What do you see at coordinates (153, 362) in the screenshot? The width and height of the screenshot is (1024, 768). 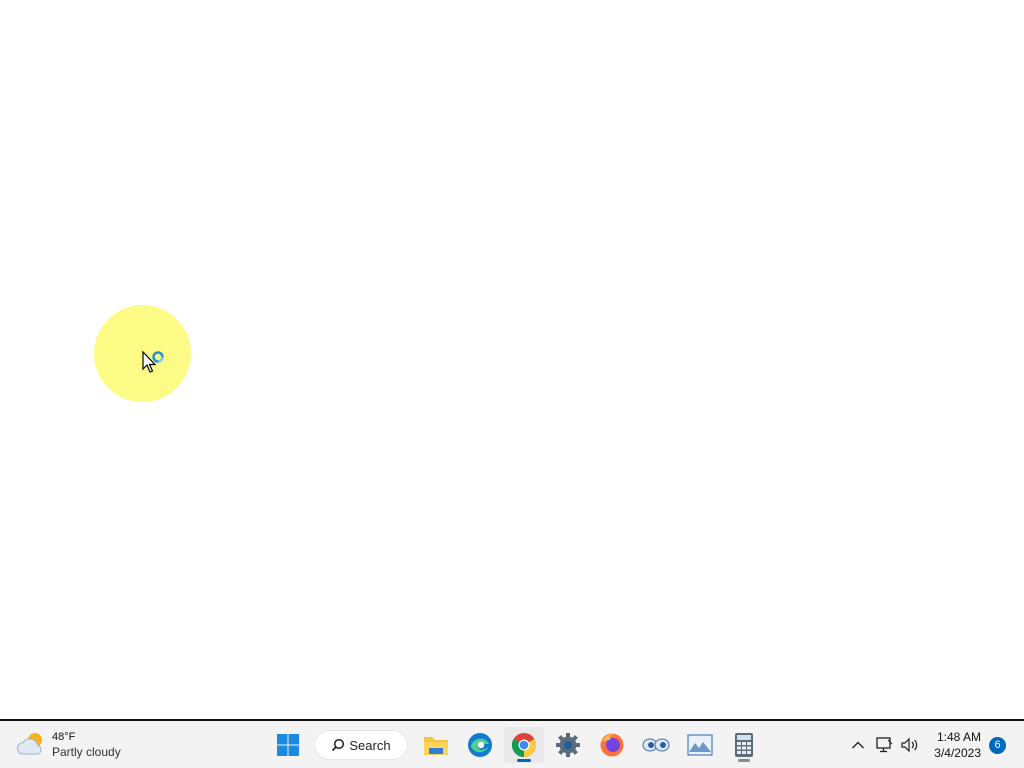 I see `busy-cursor-icon` at bounding box center [153, 362].